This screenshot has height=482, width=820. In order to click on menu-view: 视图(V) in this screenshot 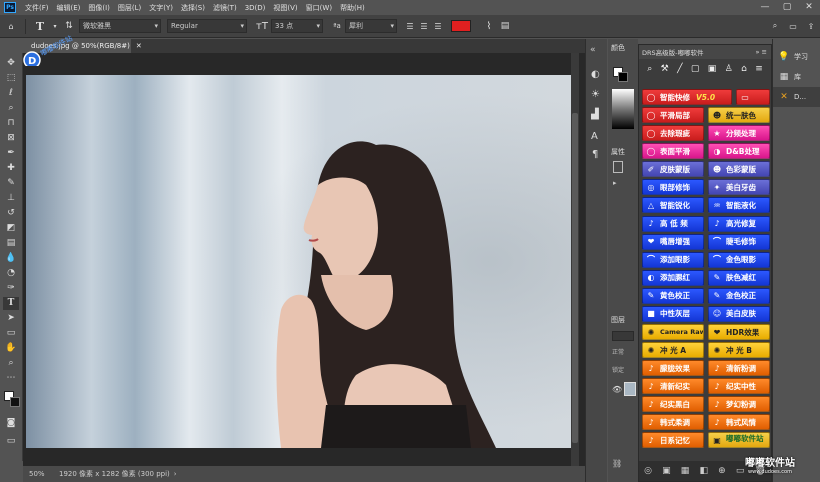, I will do `click(285, 8)`.